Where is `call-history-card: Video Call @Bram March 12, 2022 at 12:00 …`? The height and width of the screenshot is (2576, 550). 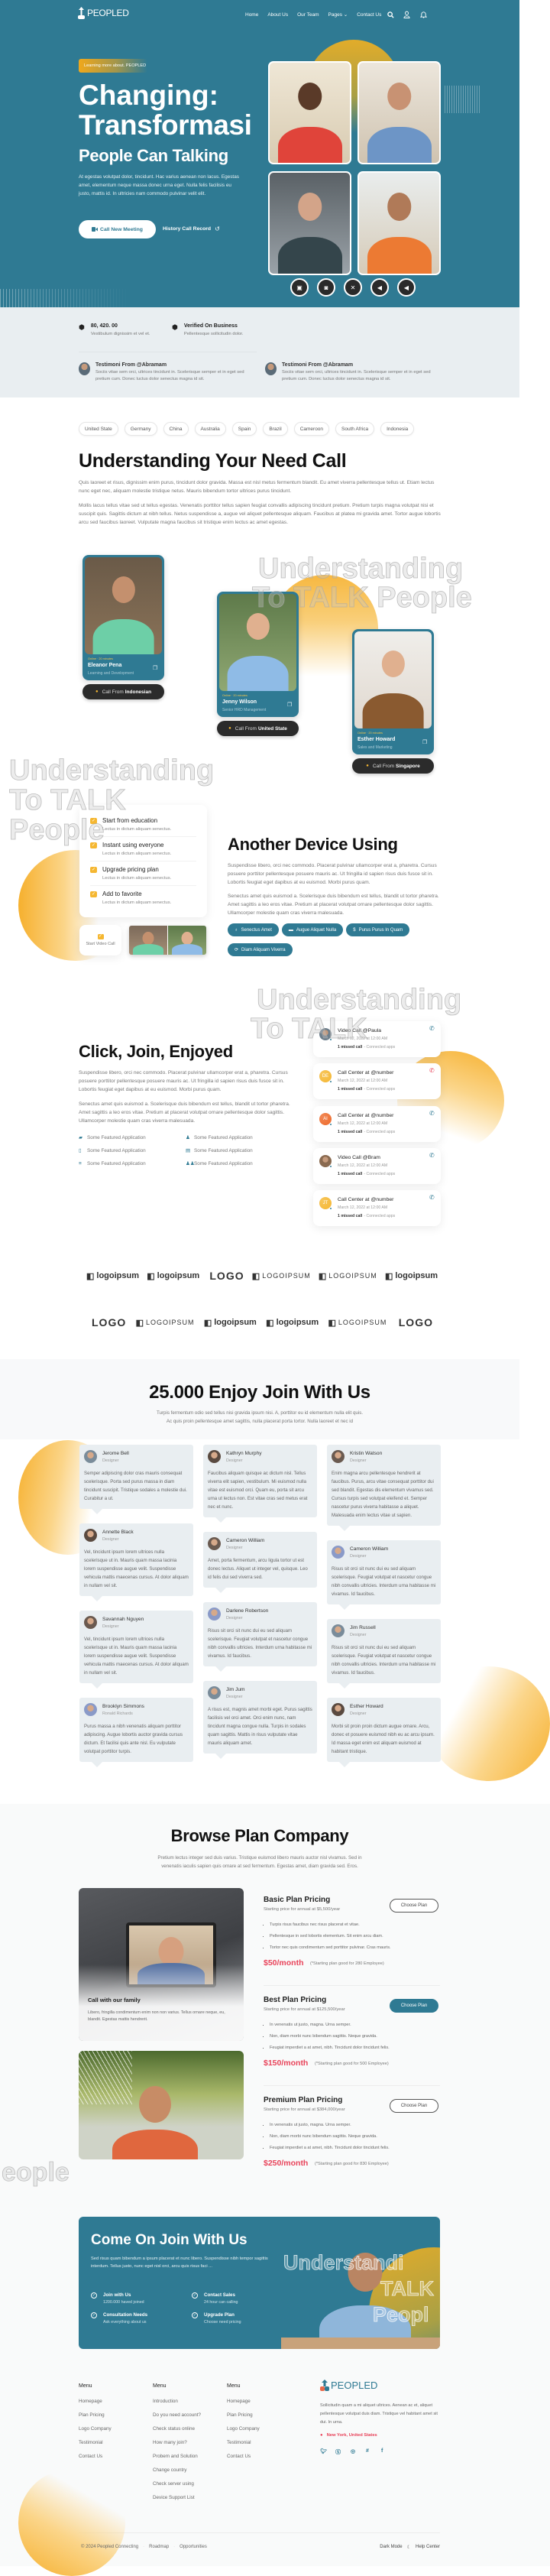 call-history-card: Video Call @Bram March 12, 2022 at 12:00 … is located at coordinates (377, 1166).